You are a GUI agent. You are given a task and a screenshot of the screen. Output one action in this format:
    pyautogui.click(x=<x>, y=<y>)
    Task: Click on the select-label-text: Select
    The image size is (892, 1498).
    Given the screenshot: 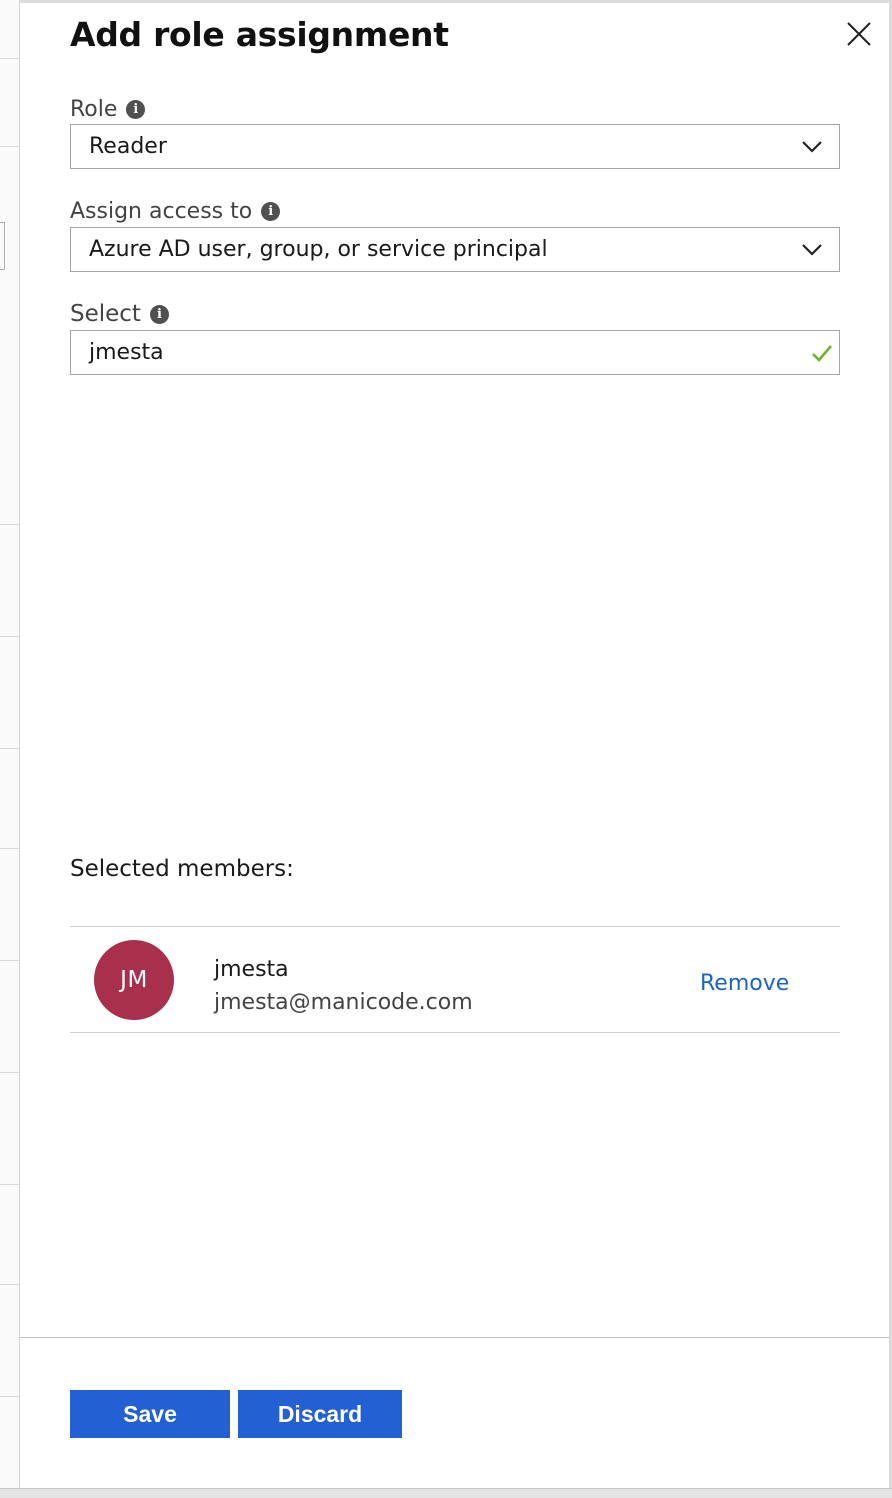 What is the action you would take?
    pyautogui.click(x=105, y=314)
    